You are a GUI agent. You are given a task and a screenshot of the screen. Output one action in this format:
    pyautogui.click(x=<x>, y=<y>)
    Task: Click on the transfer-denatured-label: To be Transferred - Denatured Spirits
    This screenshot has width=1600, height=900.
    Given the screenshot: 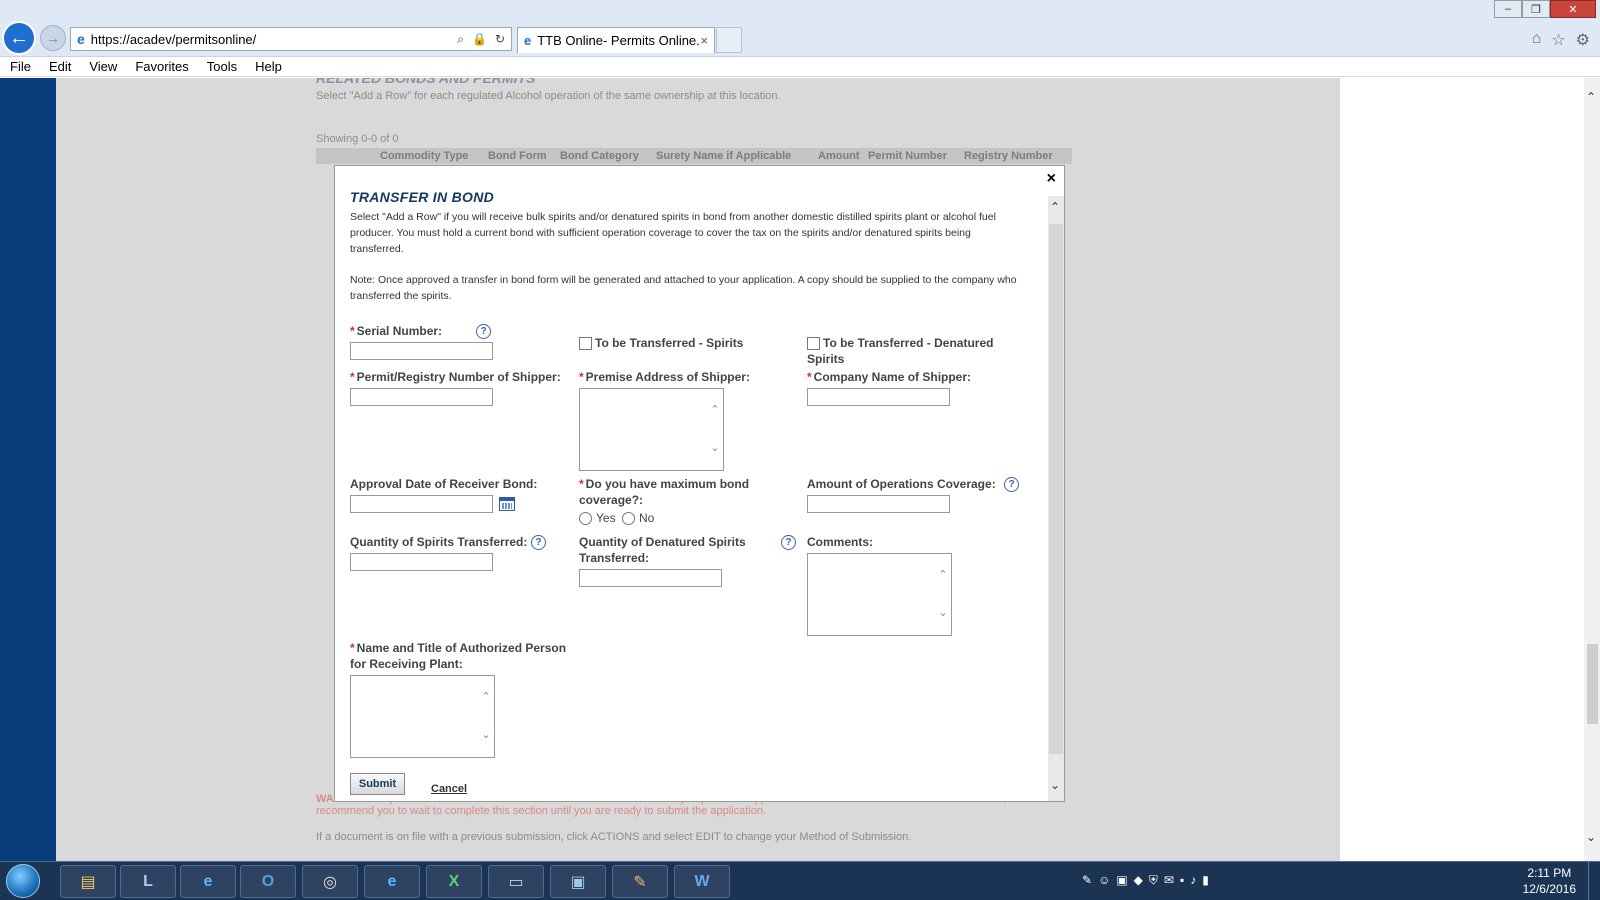 What is the action you would take?
    pyautogui.click(x=900, y=351)
    